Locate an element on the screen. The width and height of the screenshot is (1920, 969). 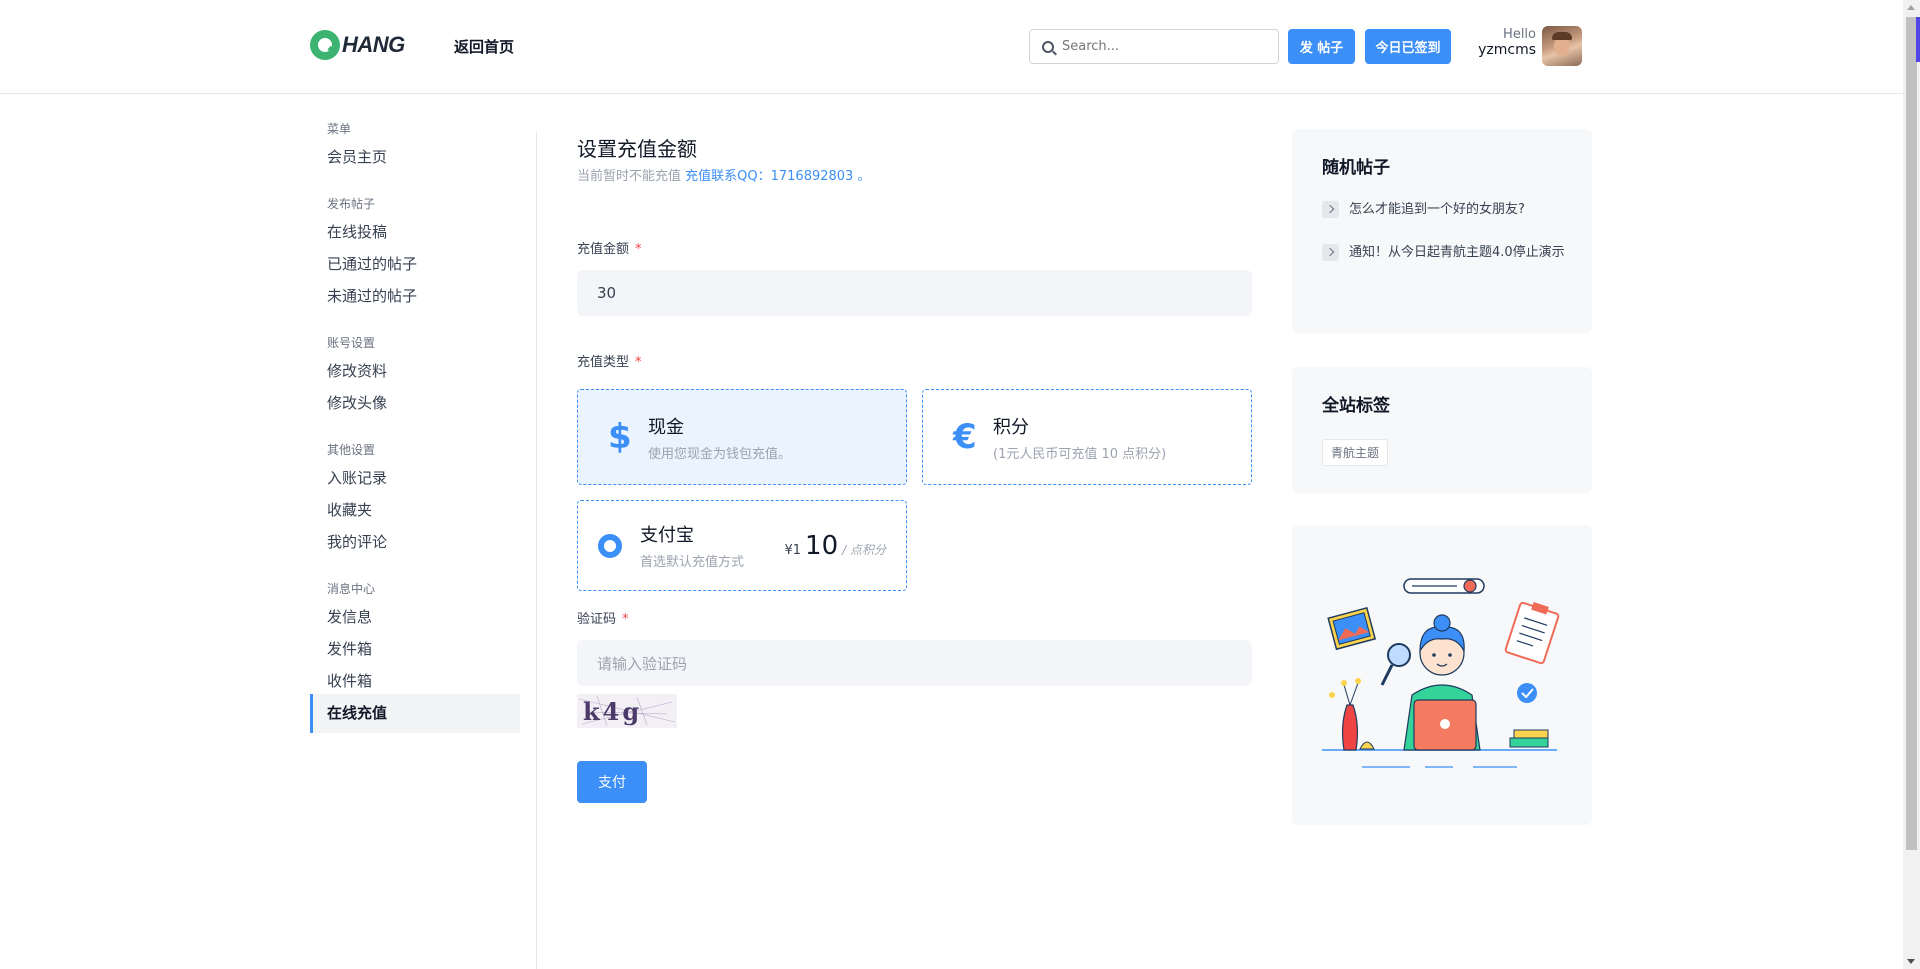
scrollbar-accent is located at coordinates (1918, 39).